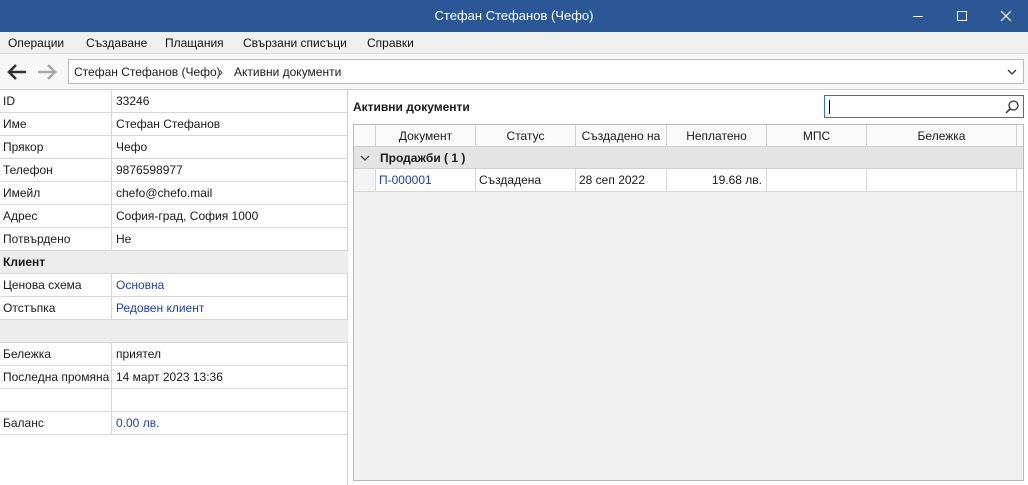  What do you see at coordinates (168, 124) in the screenshot?
I see `property-value: Стефан Стефанов` at bounding box center [168, 124].